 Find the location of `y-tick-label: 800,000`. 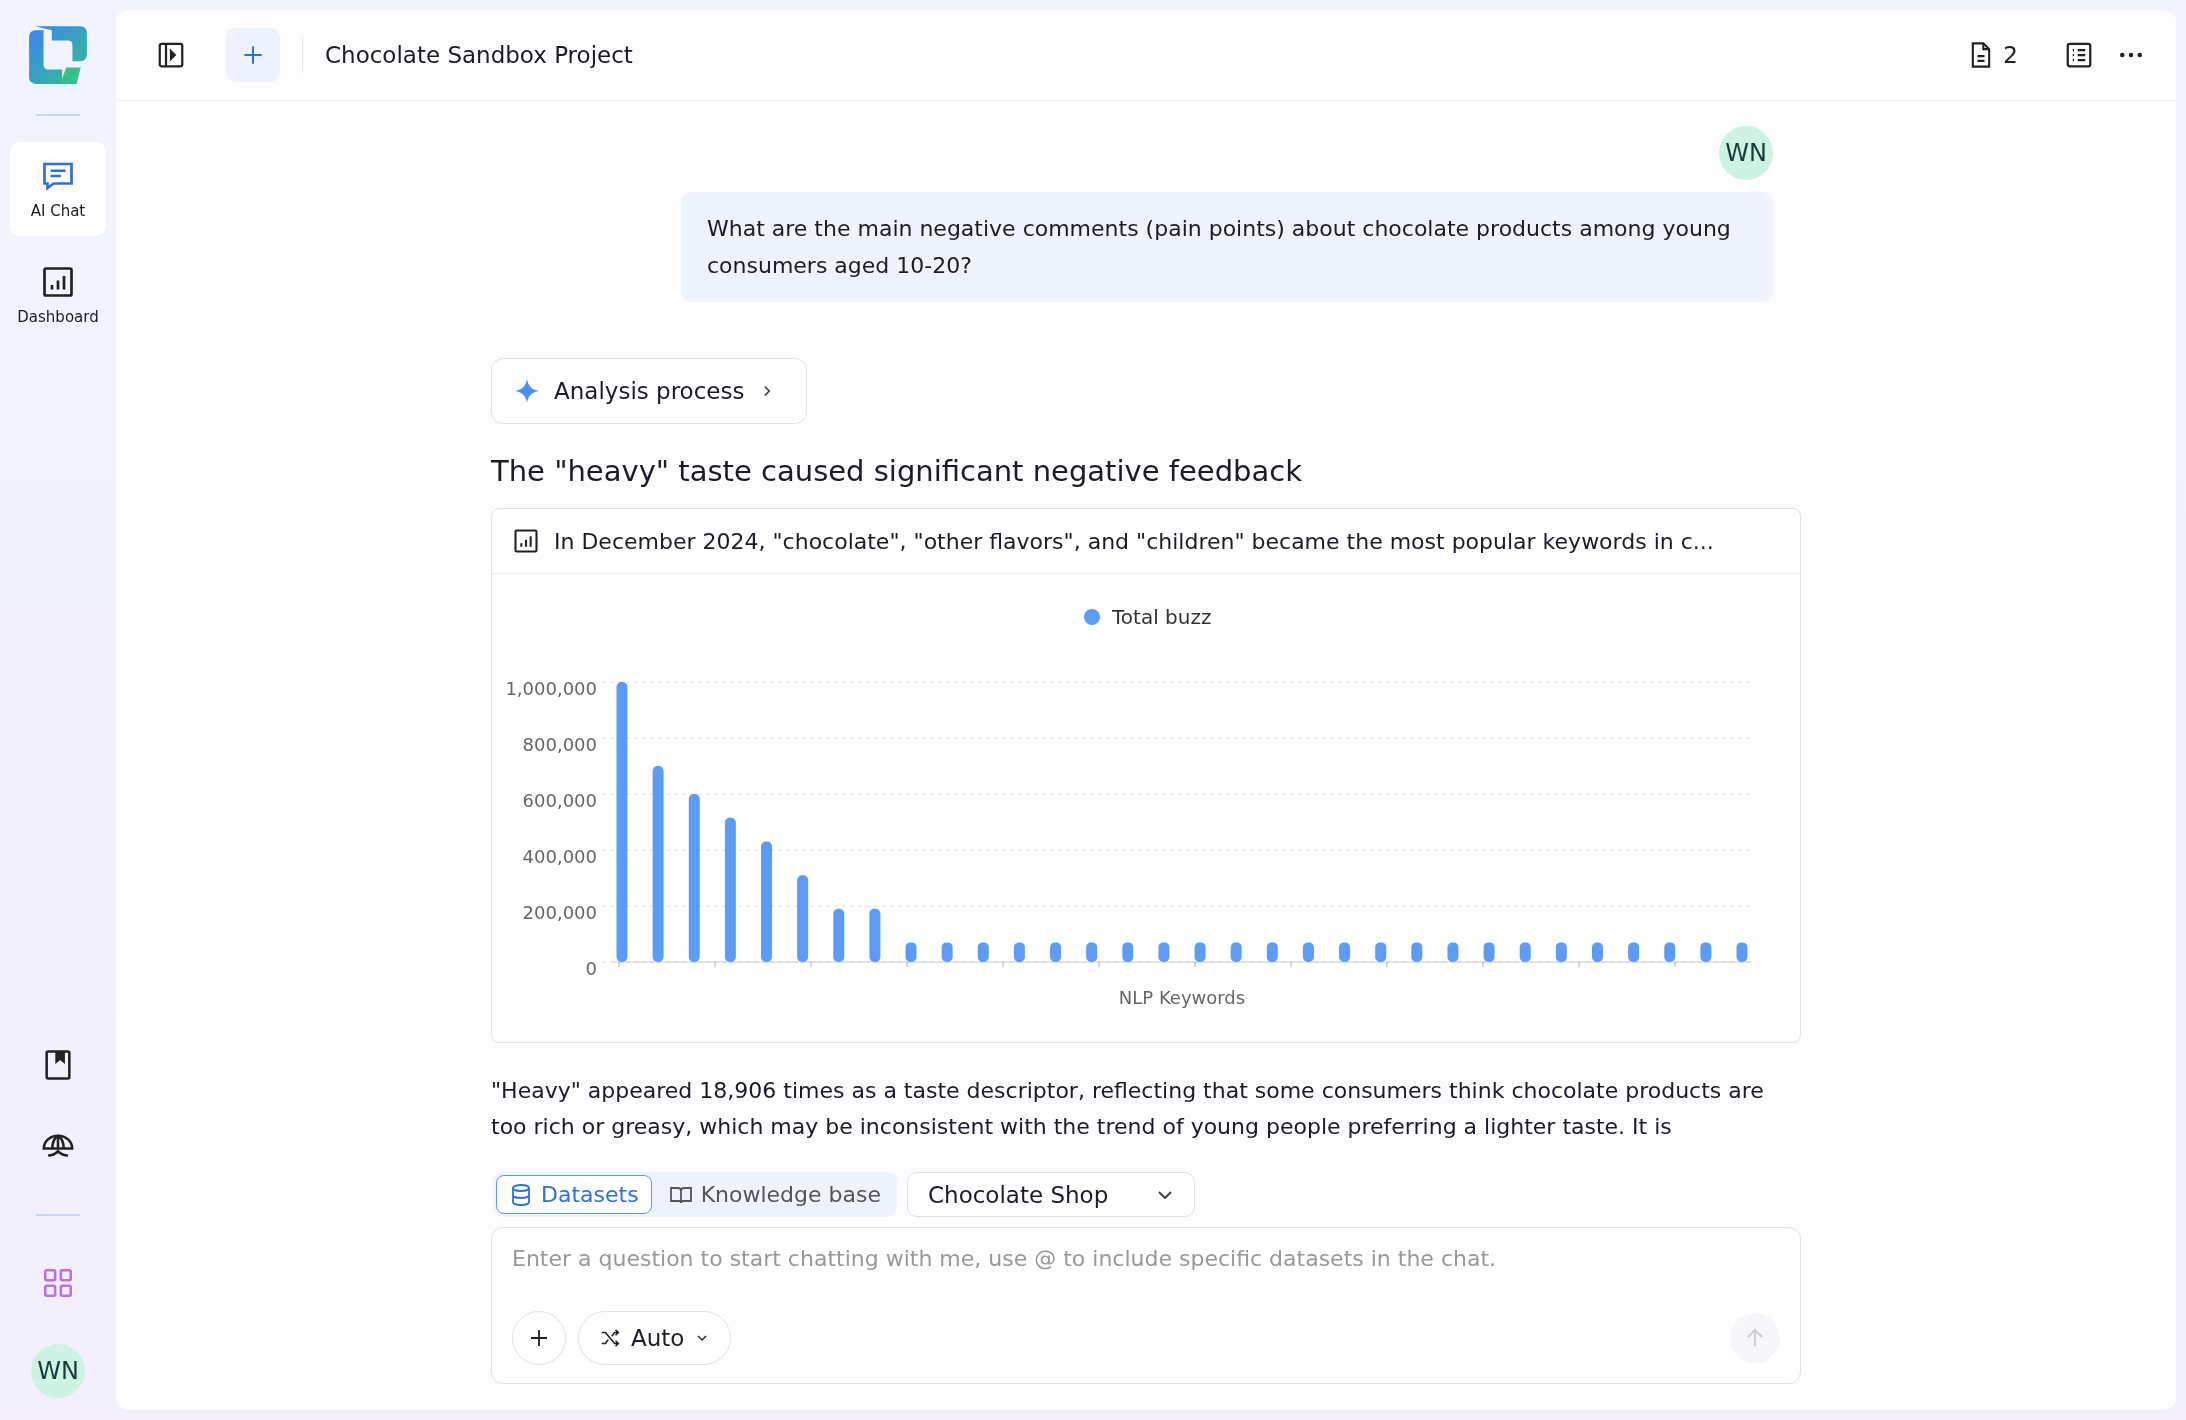

y-tick-label: 800,000 is located at coordinates (559, 744).